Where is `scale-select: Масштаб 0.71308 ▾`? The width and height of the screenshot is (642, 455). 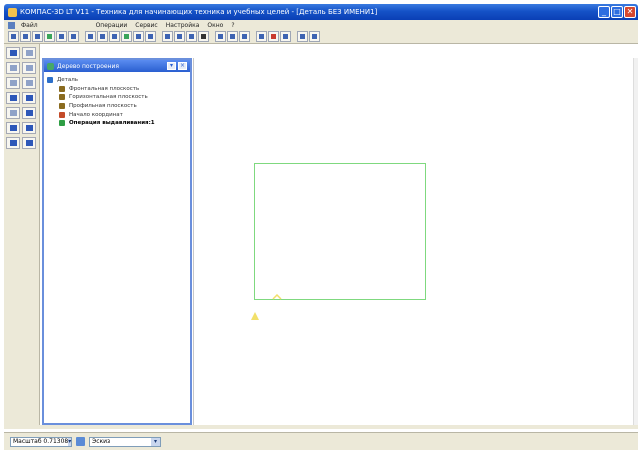 scale-select: Масштаб 0.71308 ▾ is located at coordinates (41, 441).